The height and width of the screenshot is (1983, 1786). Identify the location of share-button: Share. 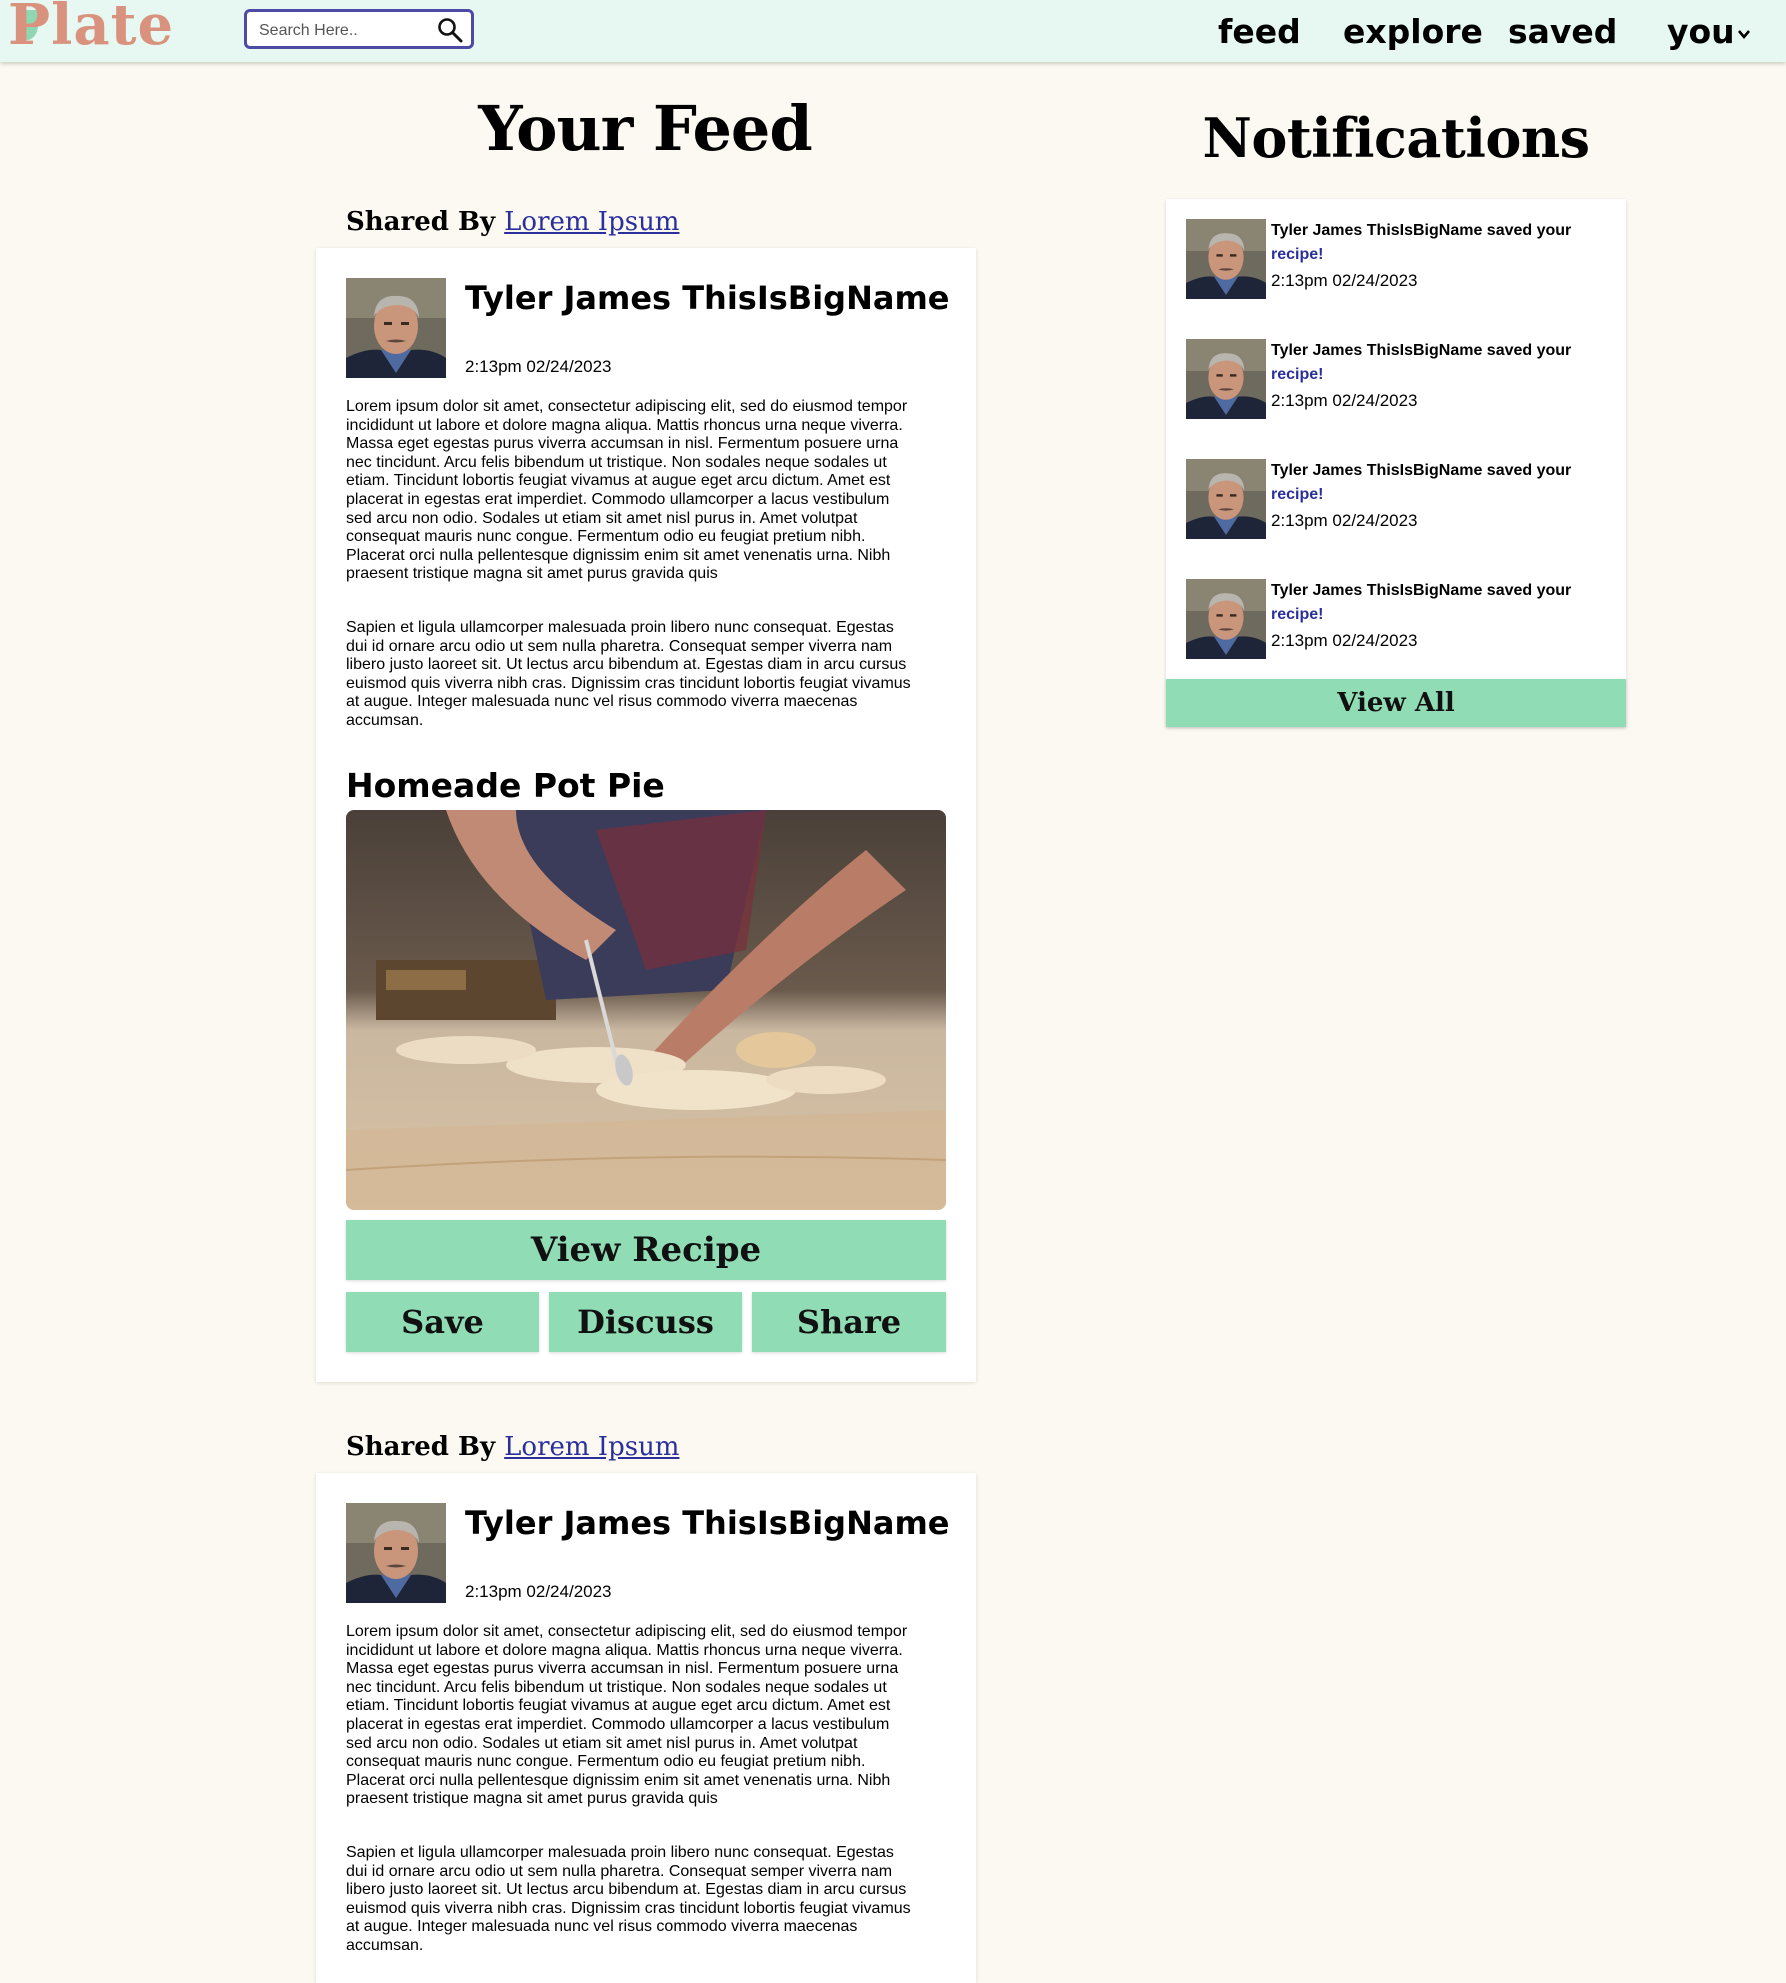
(849, 1322).